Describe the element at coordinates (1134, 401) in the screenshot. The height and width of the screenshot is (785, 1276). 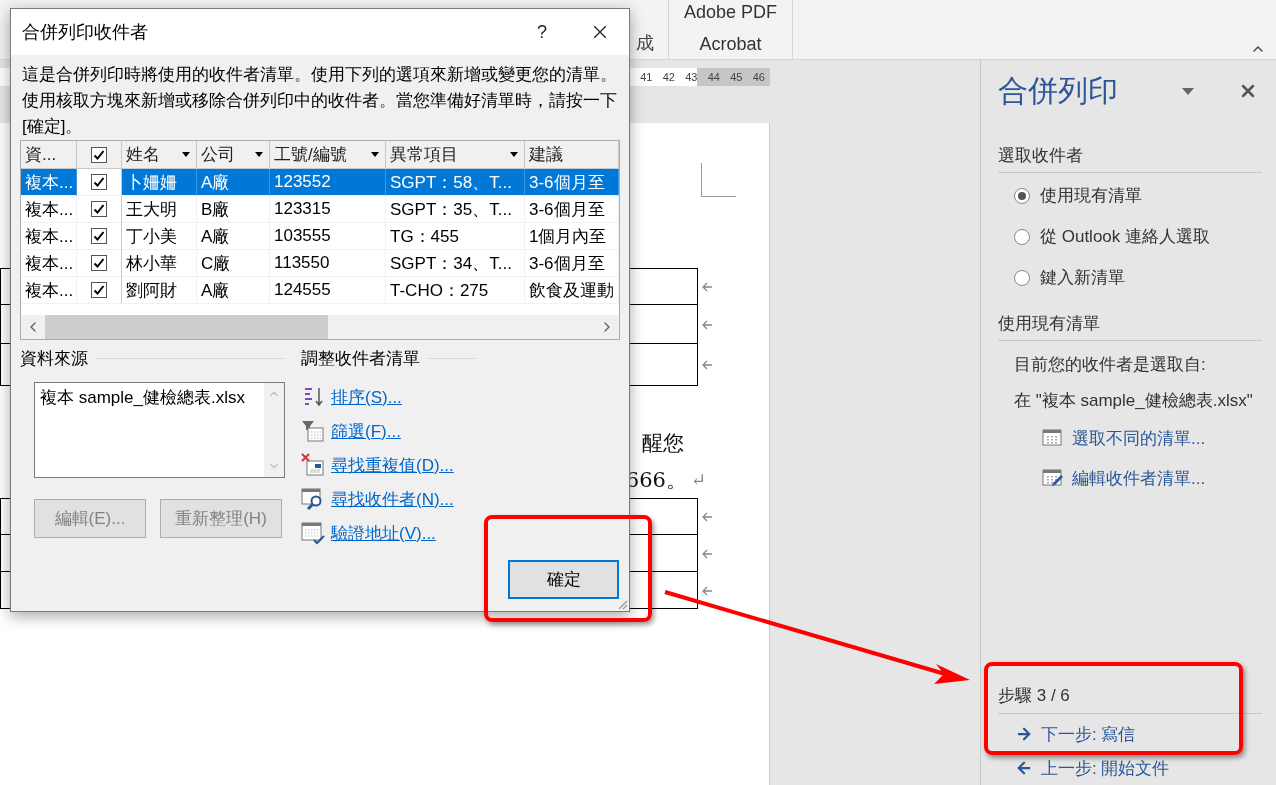
I see `source-file-text: 在 "複本 sample_健檢總表.xlsx"` at that location.